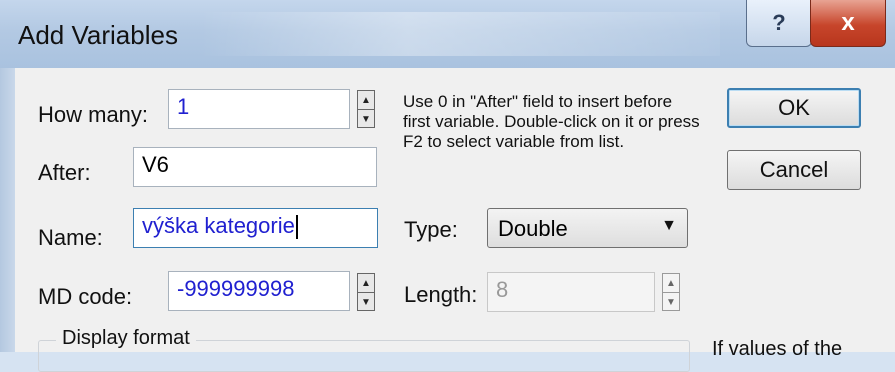 The width and height of the screenshot is (895, 372). Describe the element at coordinates (218, 225) in the screenshot. I see `name-input-text: výška kategorie` at that location.